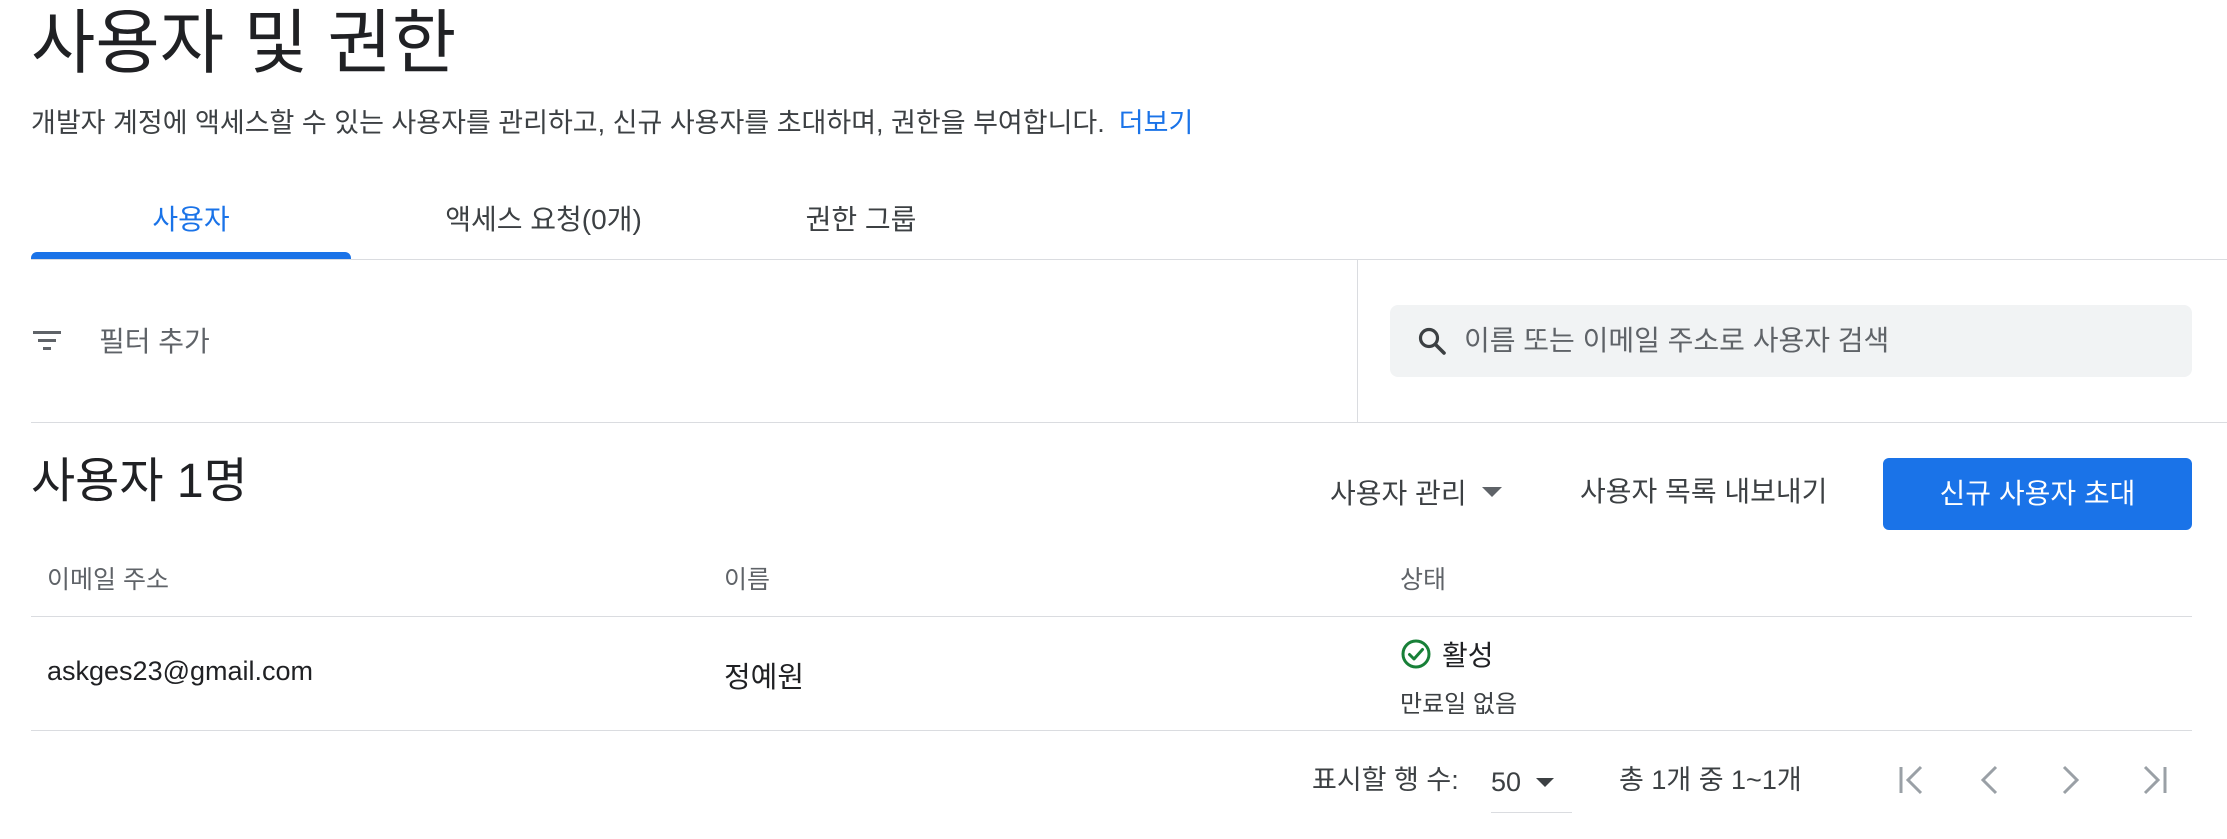 The image size is (2227, 839). Describe the element at coordinates (1458, 676) in the screenshot. I see `user-status: 활성 만료일 없음` at that location.